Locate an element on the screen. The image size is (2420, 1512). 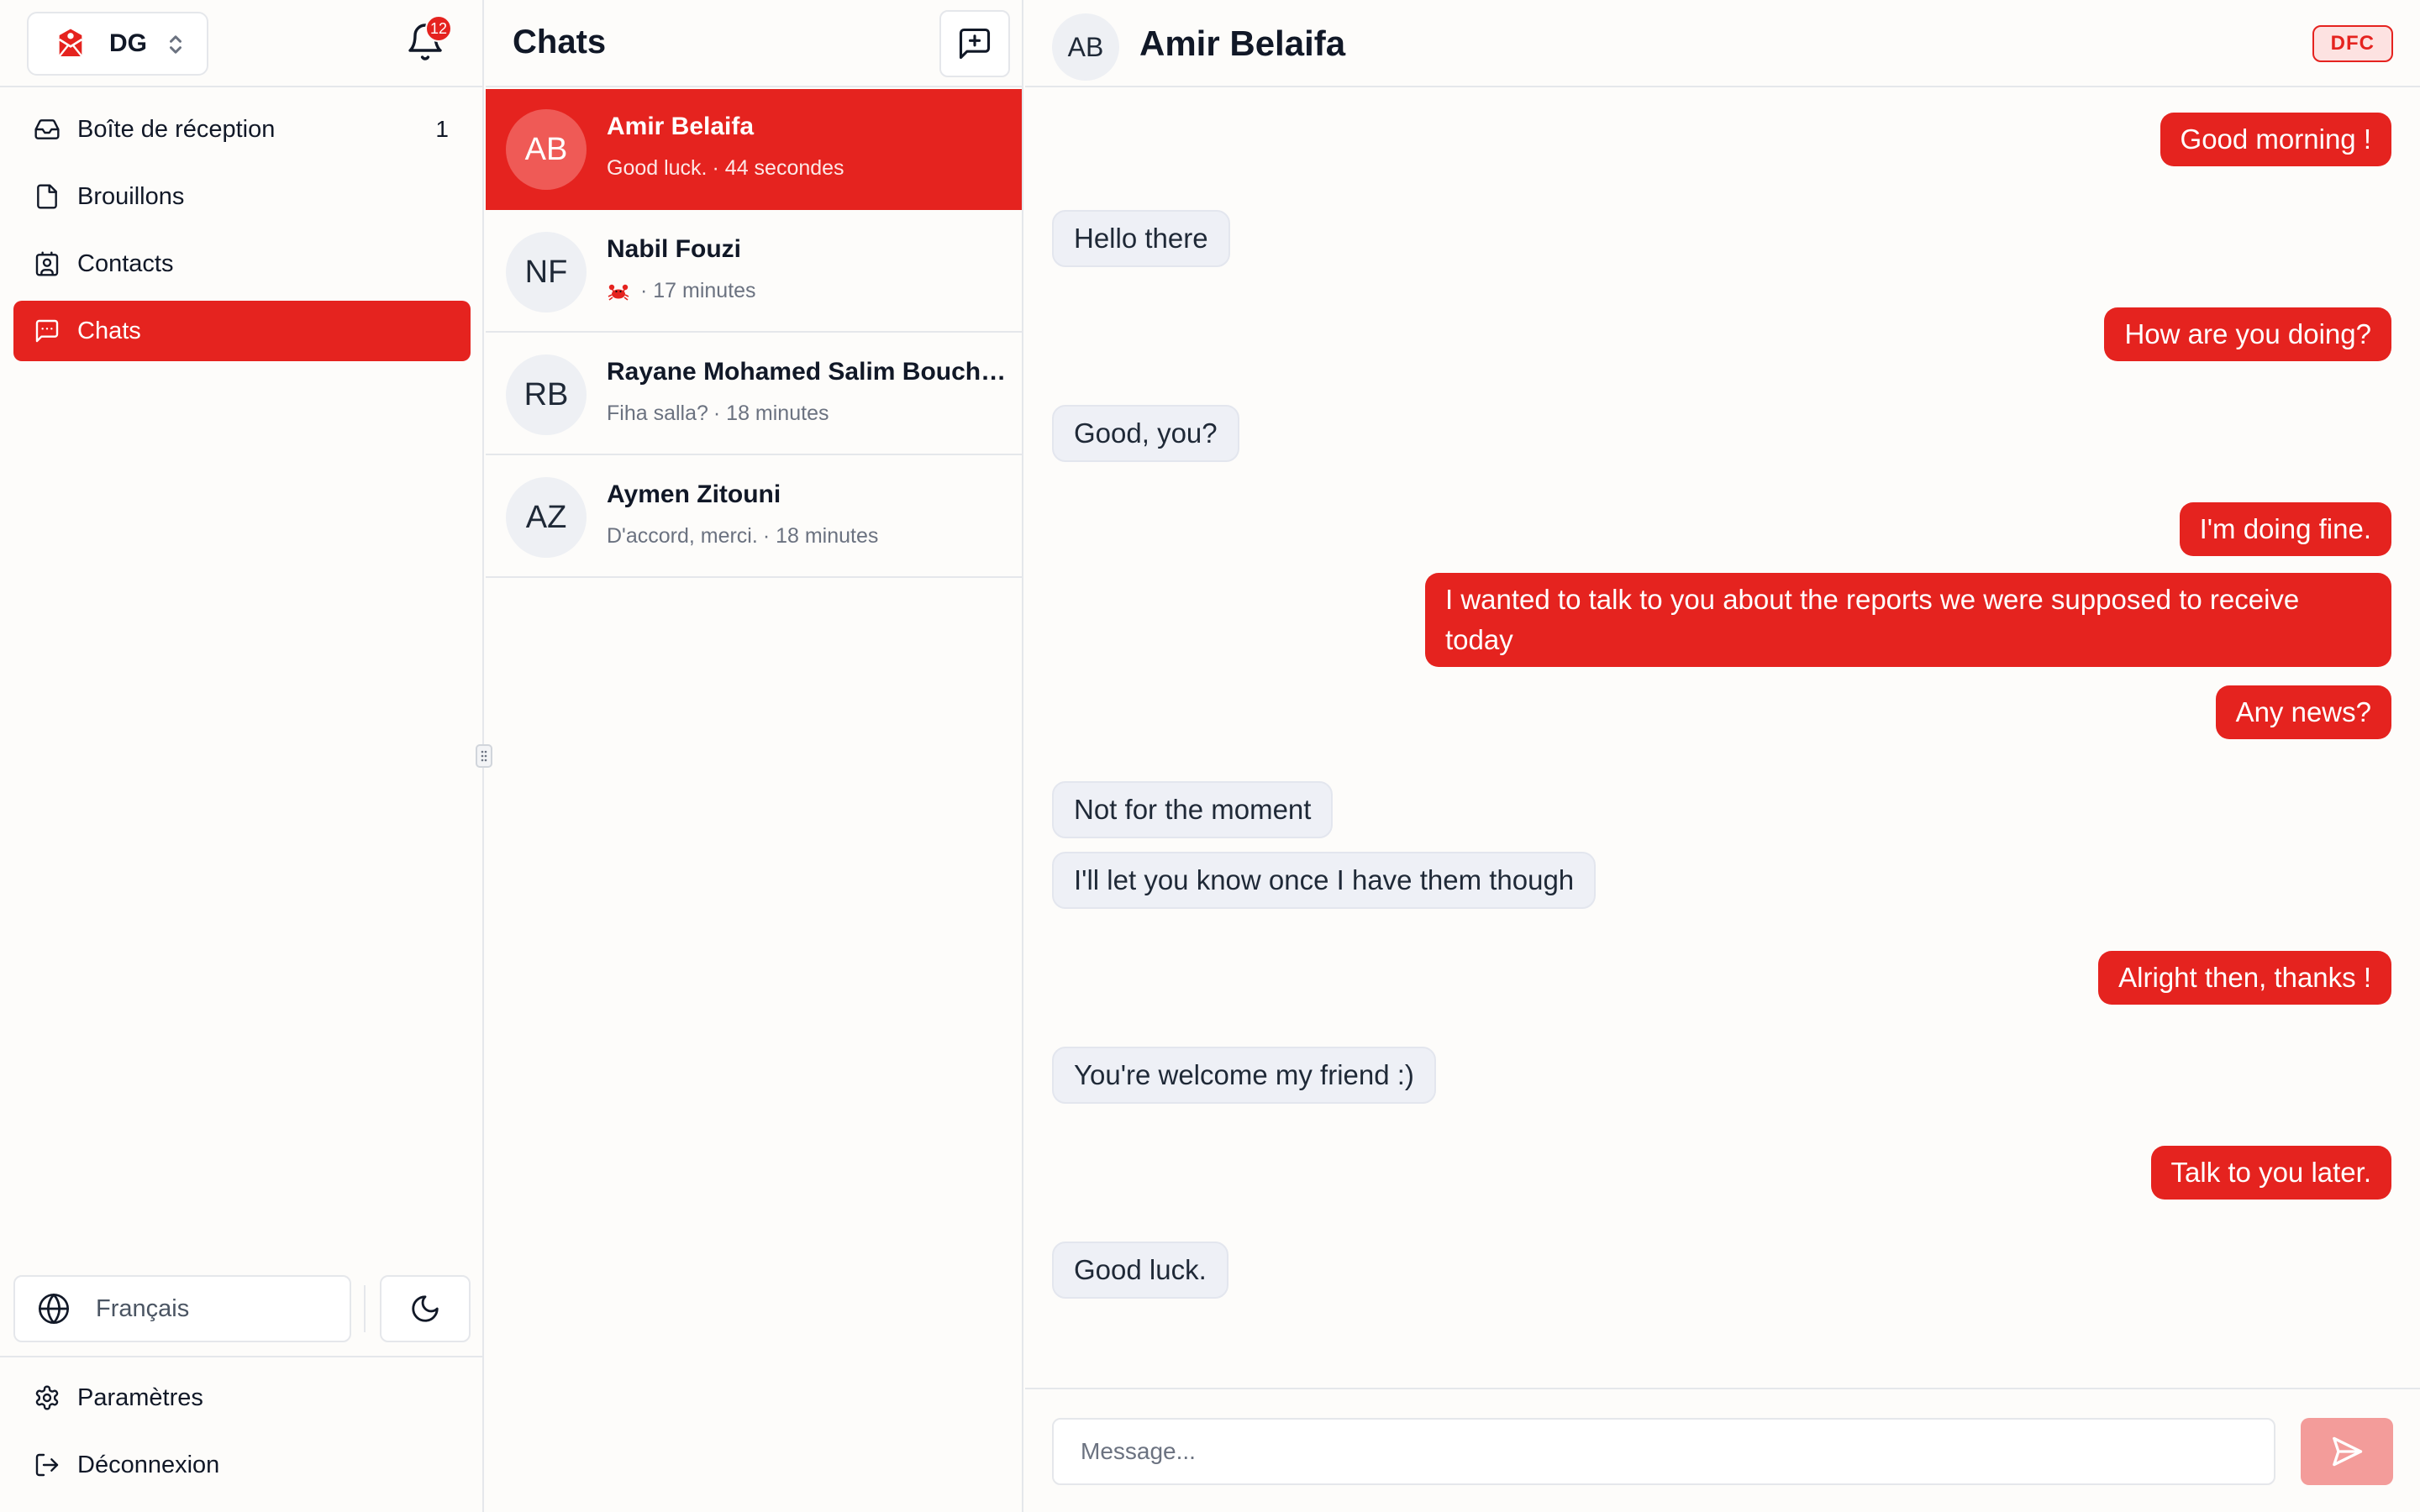
conversation-name: Aymen Zitouni is located at coordinates (694, 494).